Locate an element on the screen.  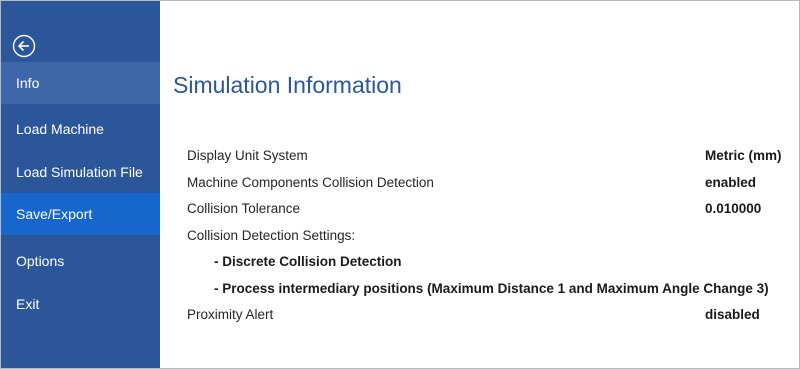
row-value: 0.010000 is located at coordinates (733, 208).